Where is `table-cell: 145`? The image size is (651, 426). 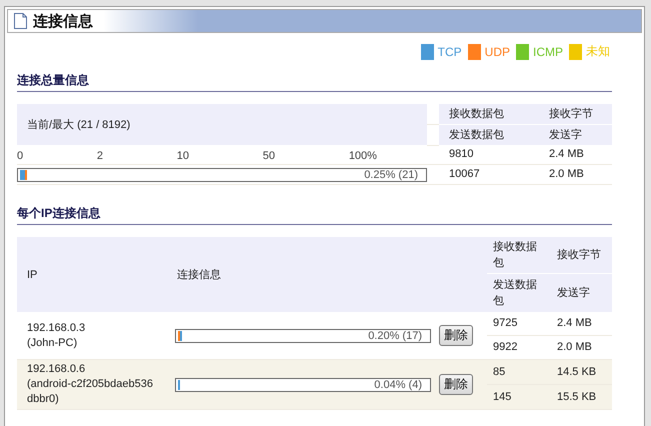
table-cell: 145 is located at coordinates (502, 396).